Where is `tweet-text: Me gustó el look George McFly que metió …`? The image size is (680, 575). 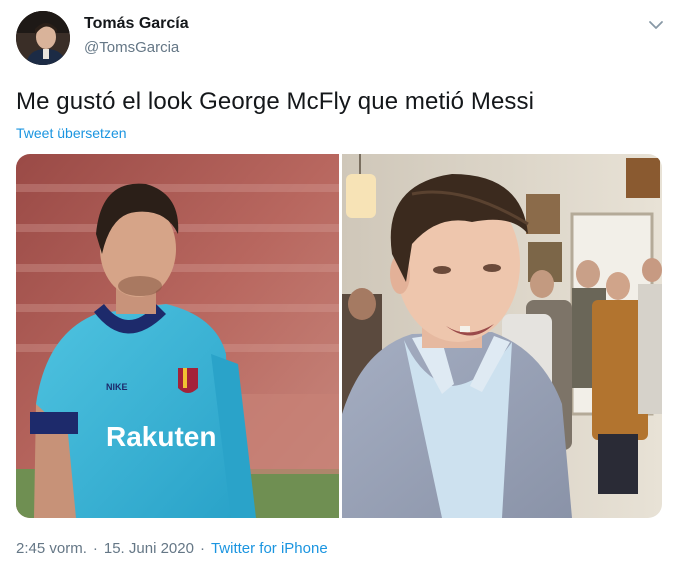 tweet-text: Me gustó el look George McFly que metió … is located at coordinates (275, 101).